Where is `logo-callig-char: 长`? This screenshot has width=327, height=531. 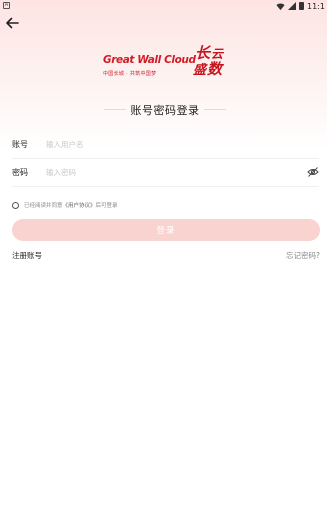
logo-callig-char: 长 is located at coordinates (203, 53).